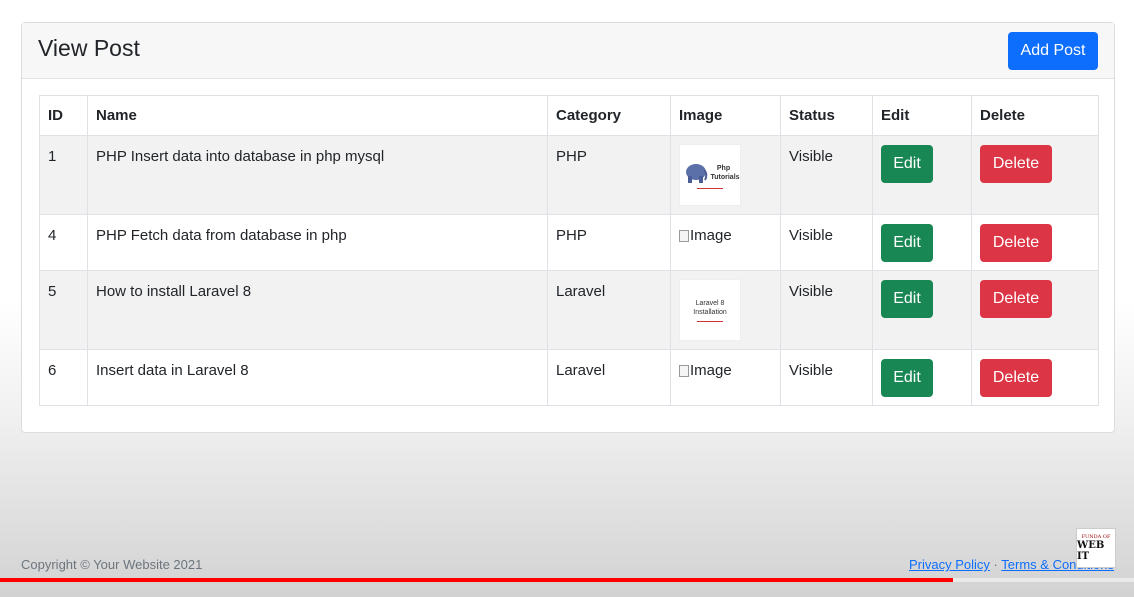  I want to click on cell-image: Laravel 8 Installation, so click(725, 310).